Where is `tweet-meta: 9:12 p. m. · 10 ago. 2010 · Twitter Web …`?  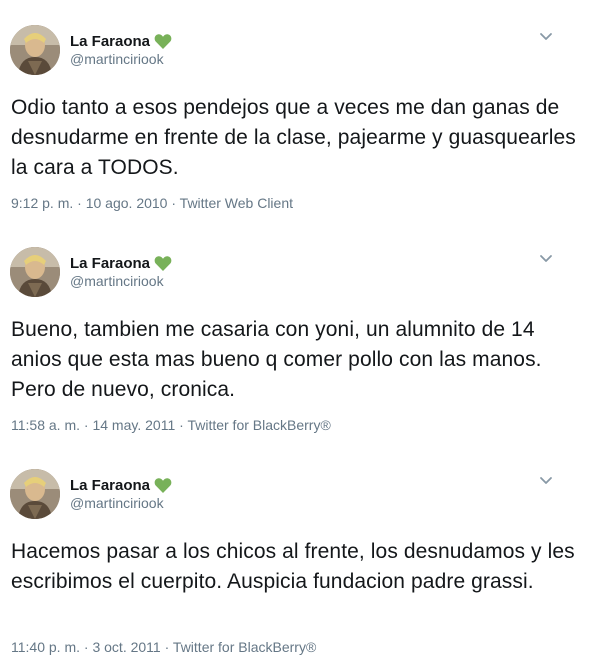 tweet-meta: 9:12 p. m. · 10 ago. 2010 · Twitter Web … is located at coordinates (152, 203).